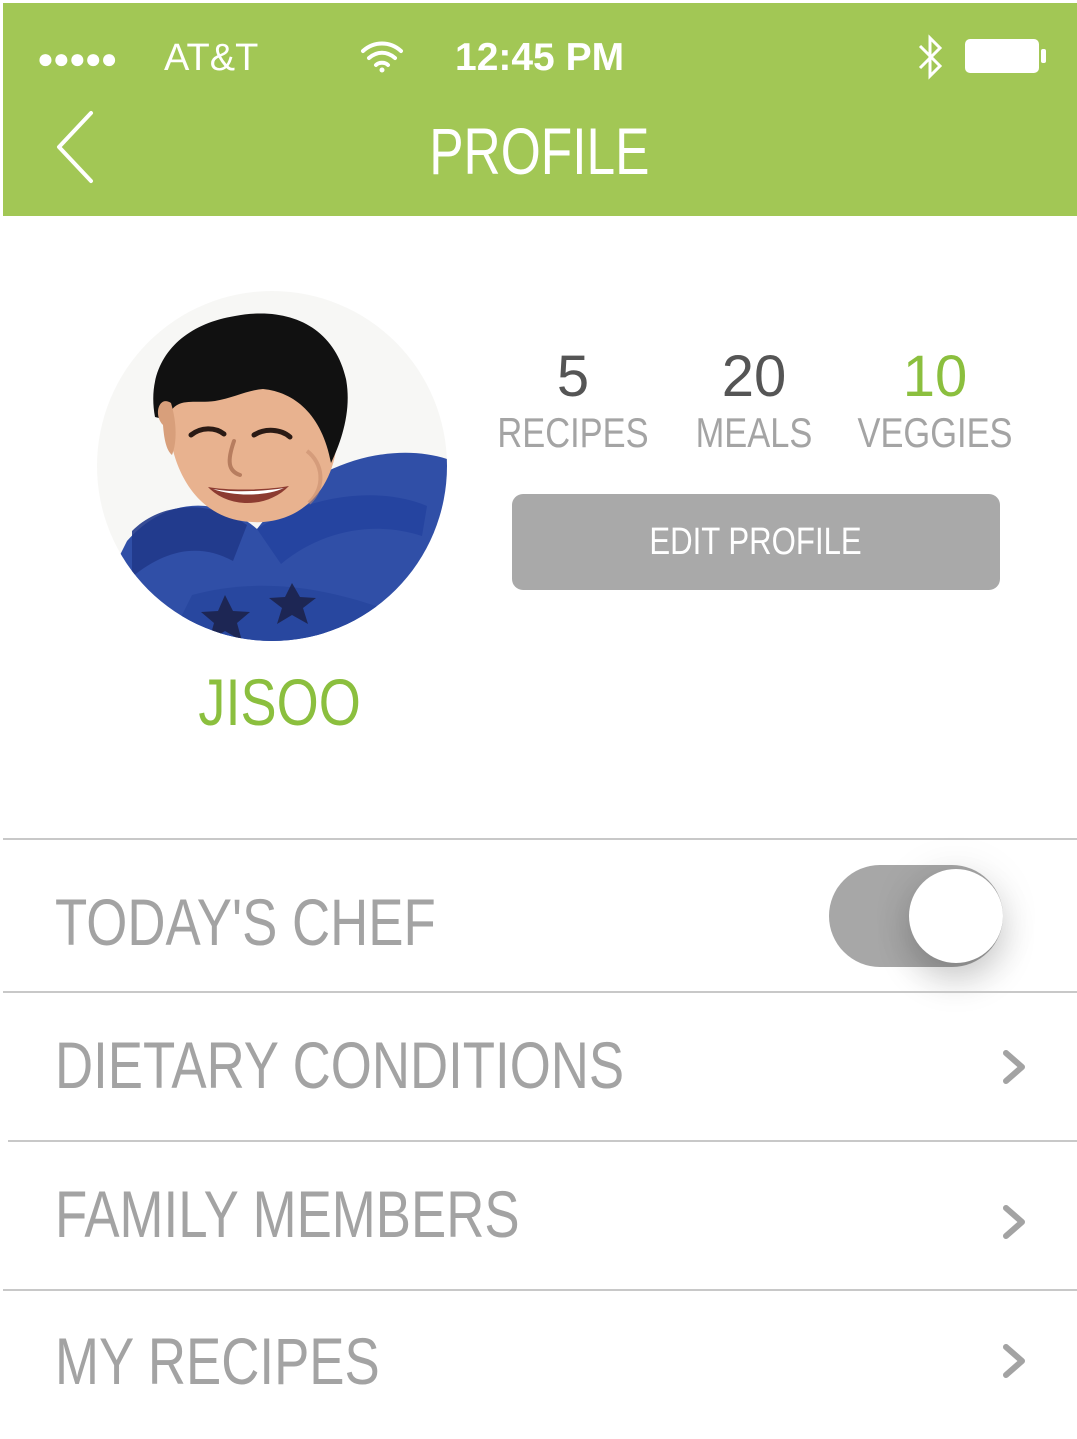  I want to click on back-button, so click(78, 147).